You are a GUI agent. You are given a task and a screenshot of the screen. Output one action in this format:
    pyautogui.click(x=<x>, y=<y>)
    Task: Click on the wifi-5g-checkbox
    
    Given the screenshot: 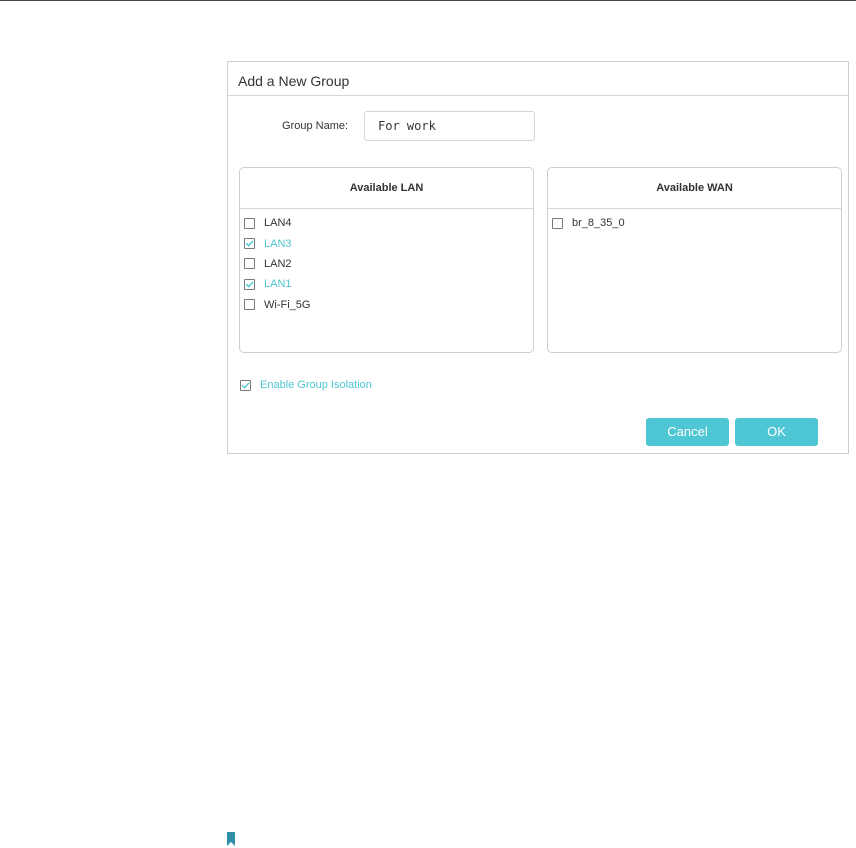 What is the action you would take?
    pyautogui.click(x=249, y=305)
    